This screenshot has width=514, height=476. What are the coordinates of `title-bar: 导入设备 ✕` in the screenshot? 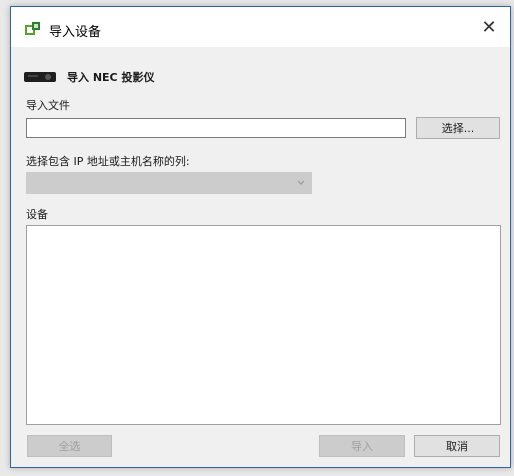 It's located at (260, 27).